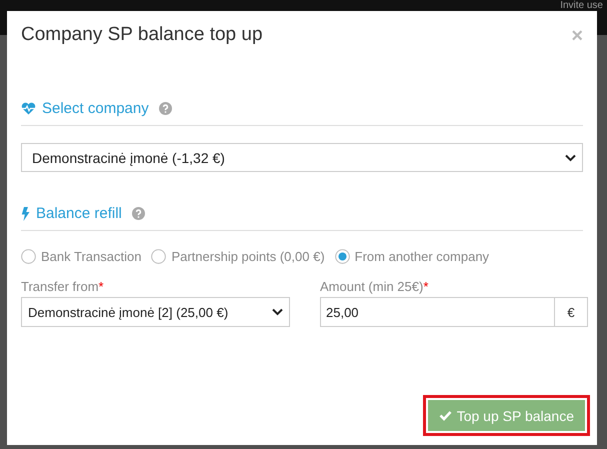  What do you see at coordinates (142, 35) in the screenshot?
I see `modal-title: Company SP balance top up` at bounding box center [142, 35].